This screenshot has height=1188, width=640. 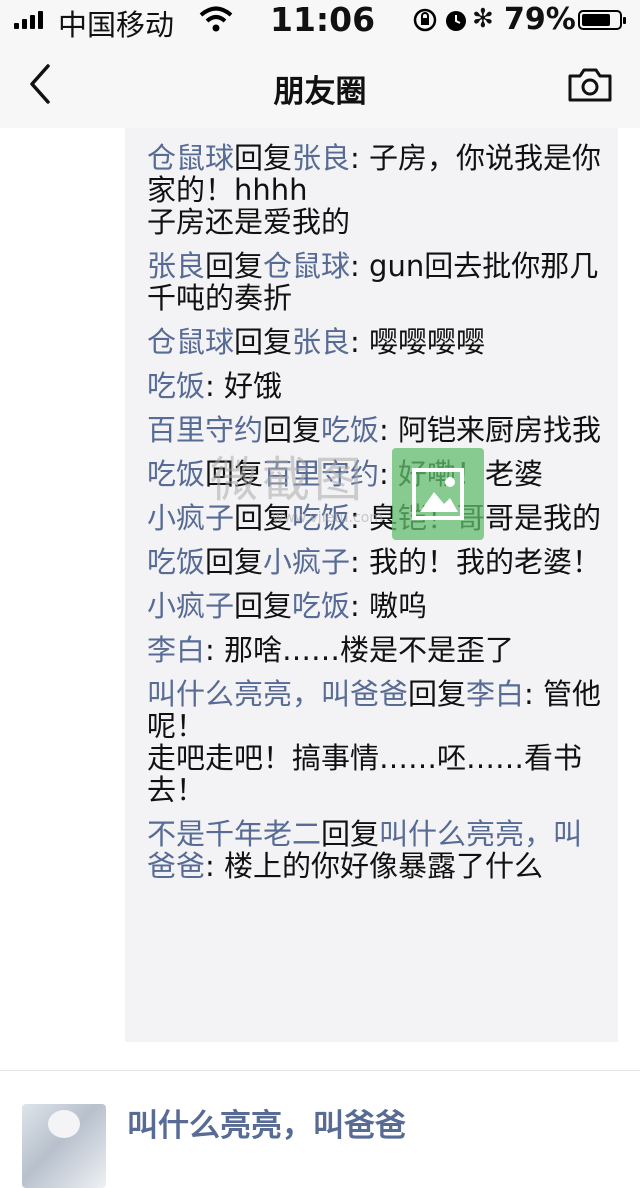 I want to click on carrier-name: 中国移动, so click(x=116, y=25).